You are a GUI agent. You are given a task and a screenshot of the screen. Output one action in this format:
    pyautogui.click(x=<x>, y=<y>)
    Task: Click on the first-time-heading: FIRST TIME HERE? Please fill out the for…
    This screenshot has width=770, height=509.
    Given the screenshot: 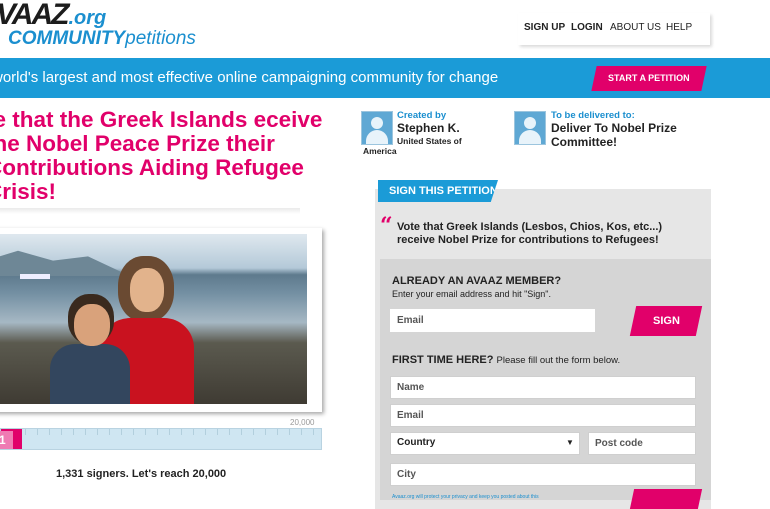 What is the action you would take?
    pyautogui.click(x=506, y=360)
    